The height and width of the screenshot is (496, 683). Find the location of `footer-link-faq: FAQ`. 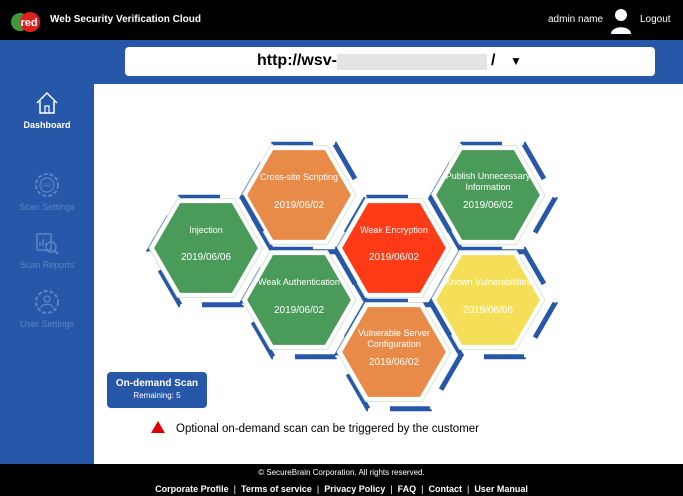

footer-link-faq: FAQ is located at coordinates (407, 489).